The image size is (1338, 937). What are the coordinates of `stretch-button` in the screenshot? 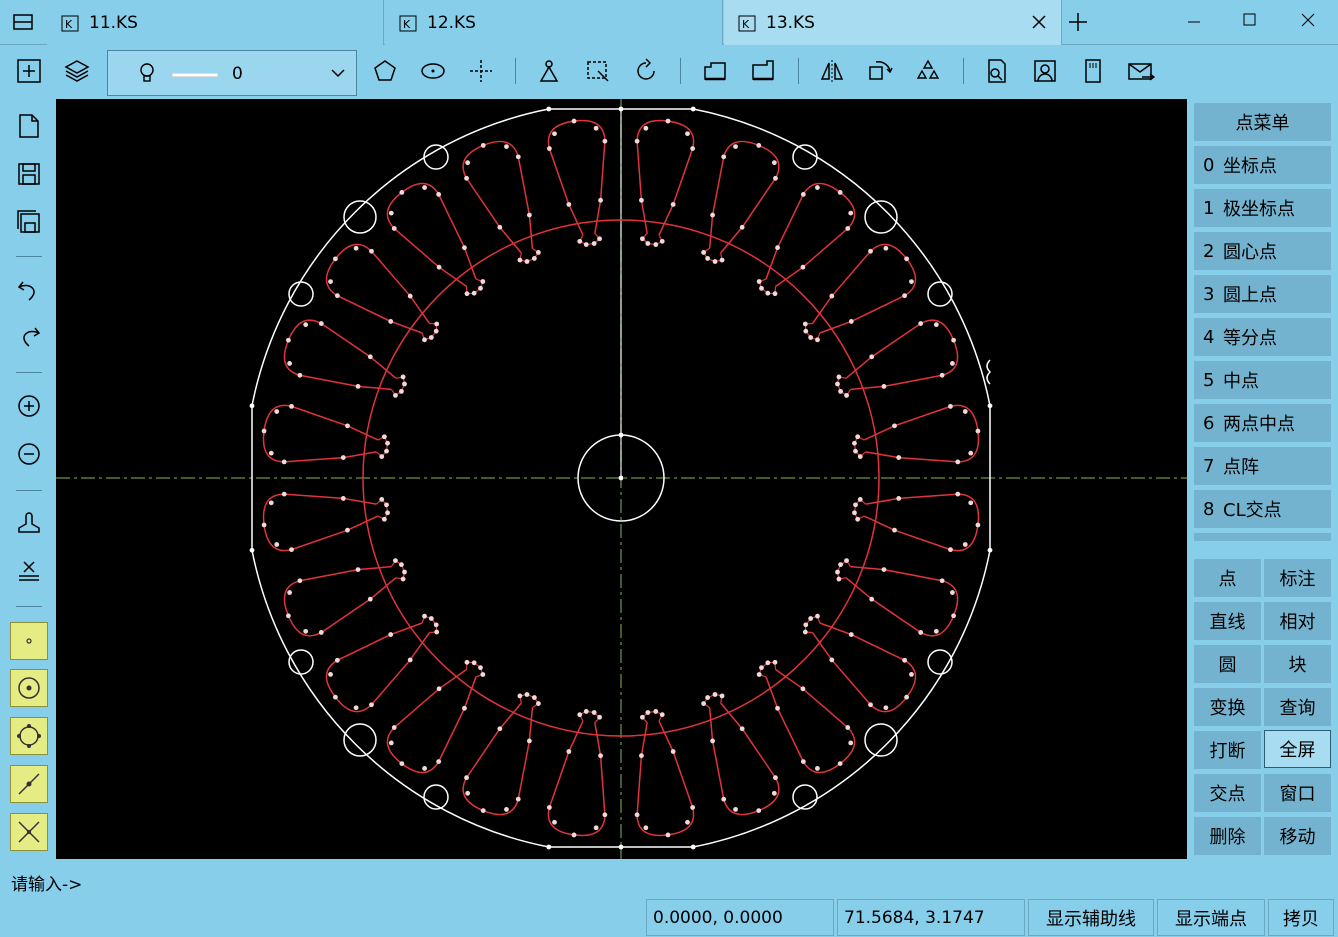 It's located at (763, 71).